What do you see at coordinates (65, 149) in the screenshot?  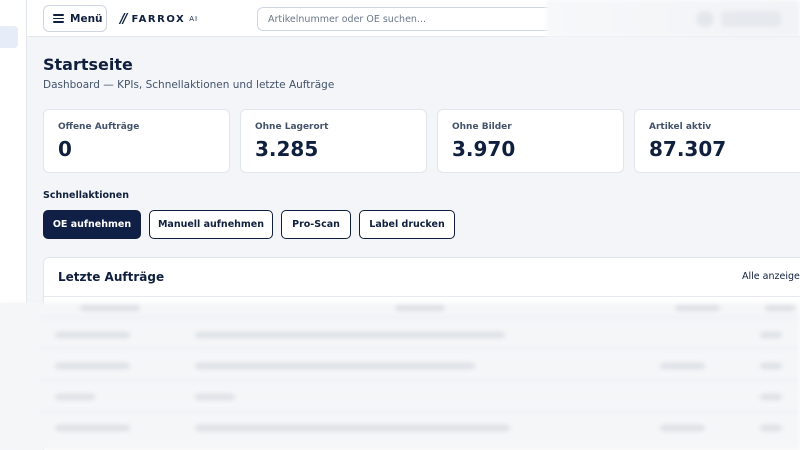 I see `kpi-value: 0` at bounding box center [65, 149].